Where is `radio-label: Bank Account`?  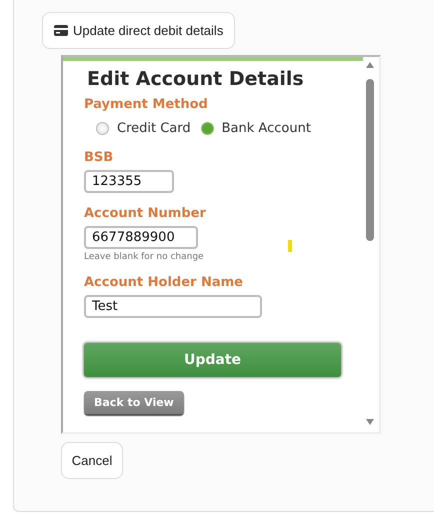
radio-label: Bank Account is located at coordinates (266, 128).